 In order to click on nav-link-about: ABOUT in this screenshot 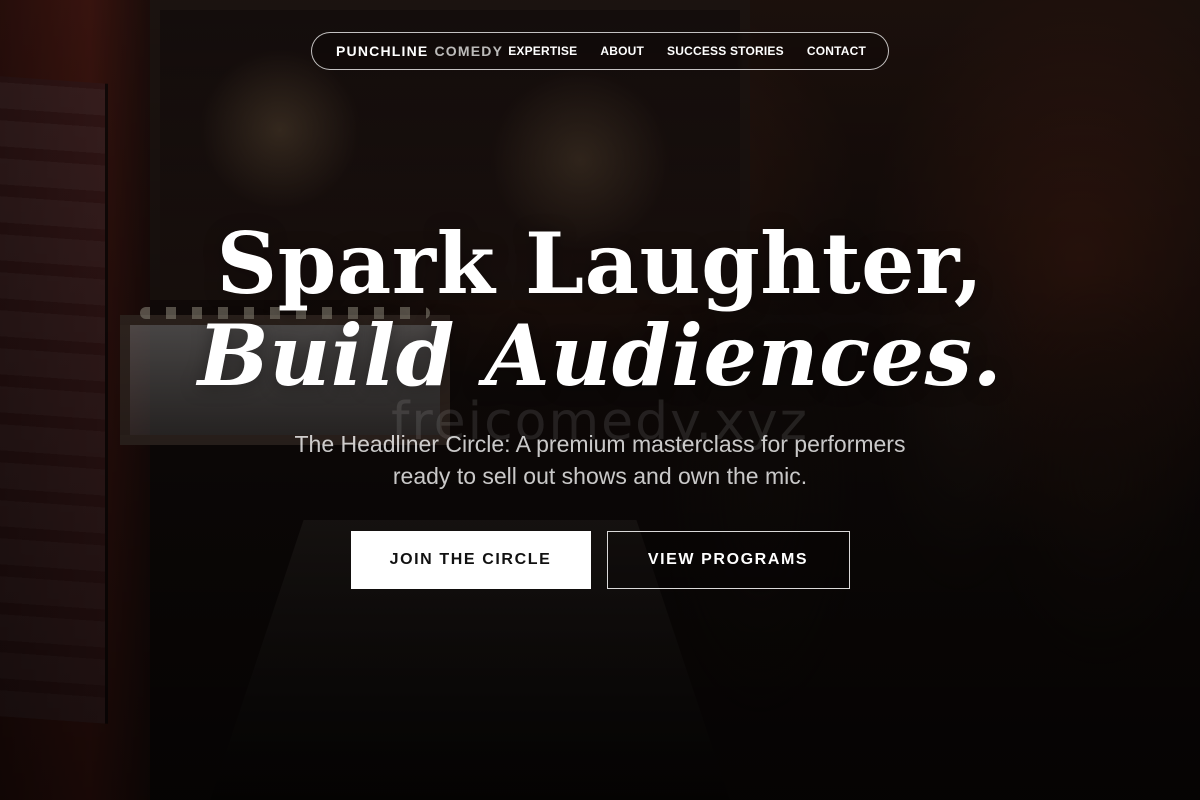, I will do `click(622, 51)`.